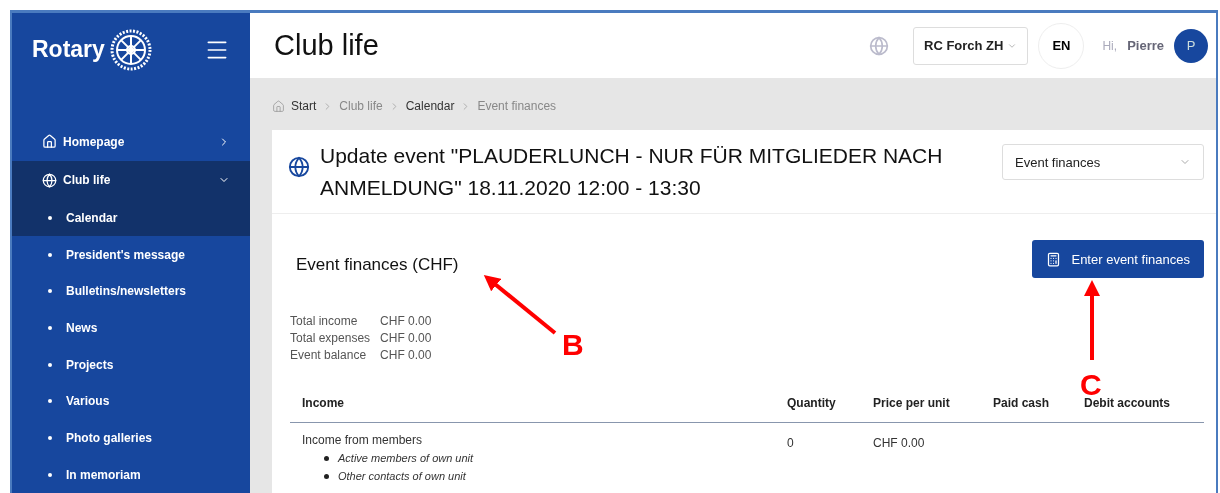 The width and height of the screenshot is (1220, 493). Describe the element at coordinates (131, 142) in the screenshot. I see `nav-item: Homepage` at that location.